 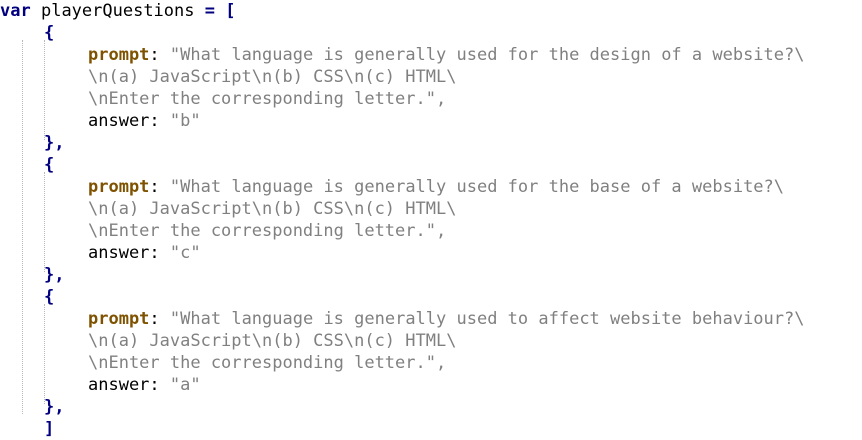 What do you see at coordinates (209, 11) in the screenshot?
I see `assign-operator: =` at bounding box center [209, 11].